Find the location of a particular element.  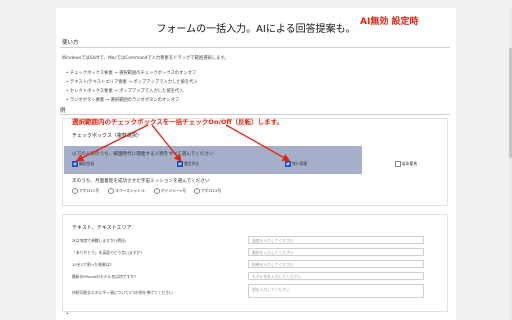

arrow-left is located at coordinates (112, 143).